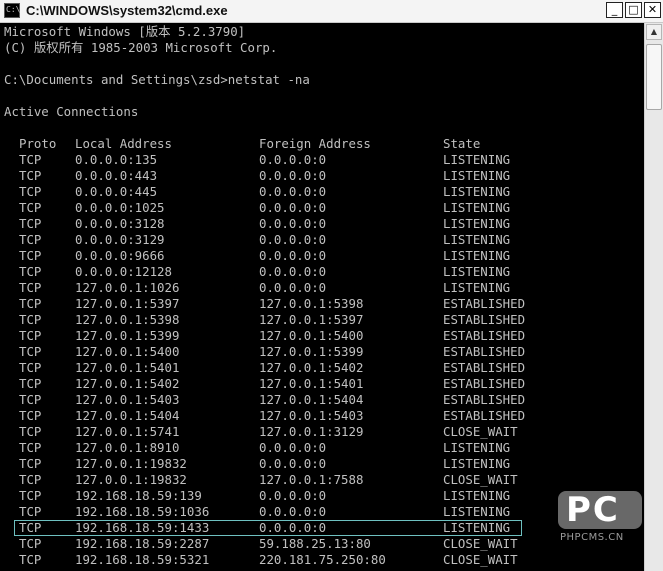 This screenshot has height=571, width=663. Describe the element at coordinates (653, 297) in the screenshot. I see `vertical-scrollbar: ▲` at that location.